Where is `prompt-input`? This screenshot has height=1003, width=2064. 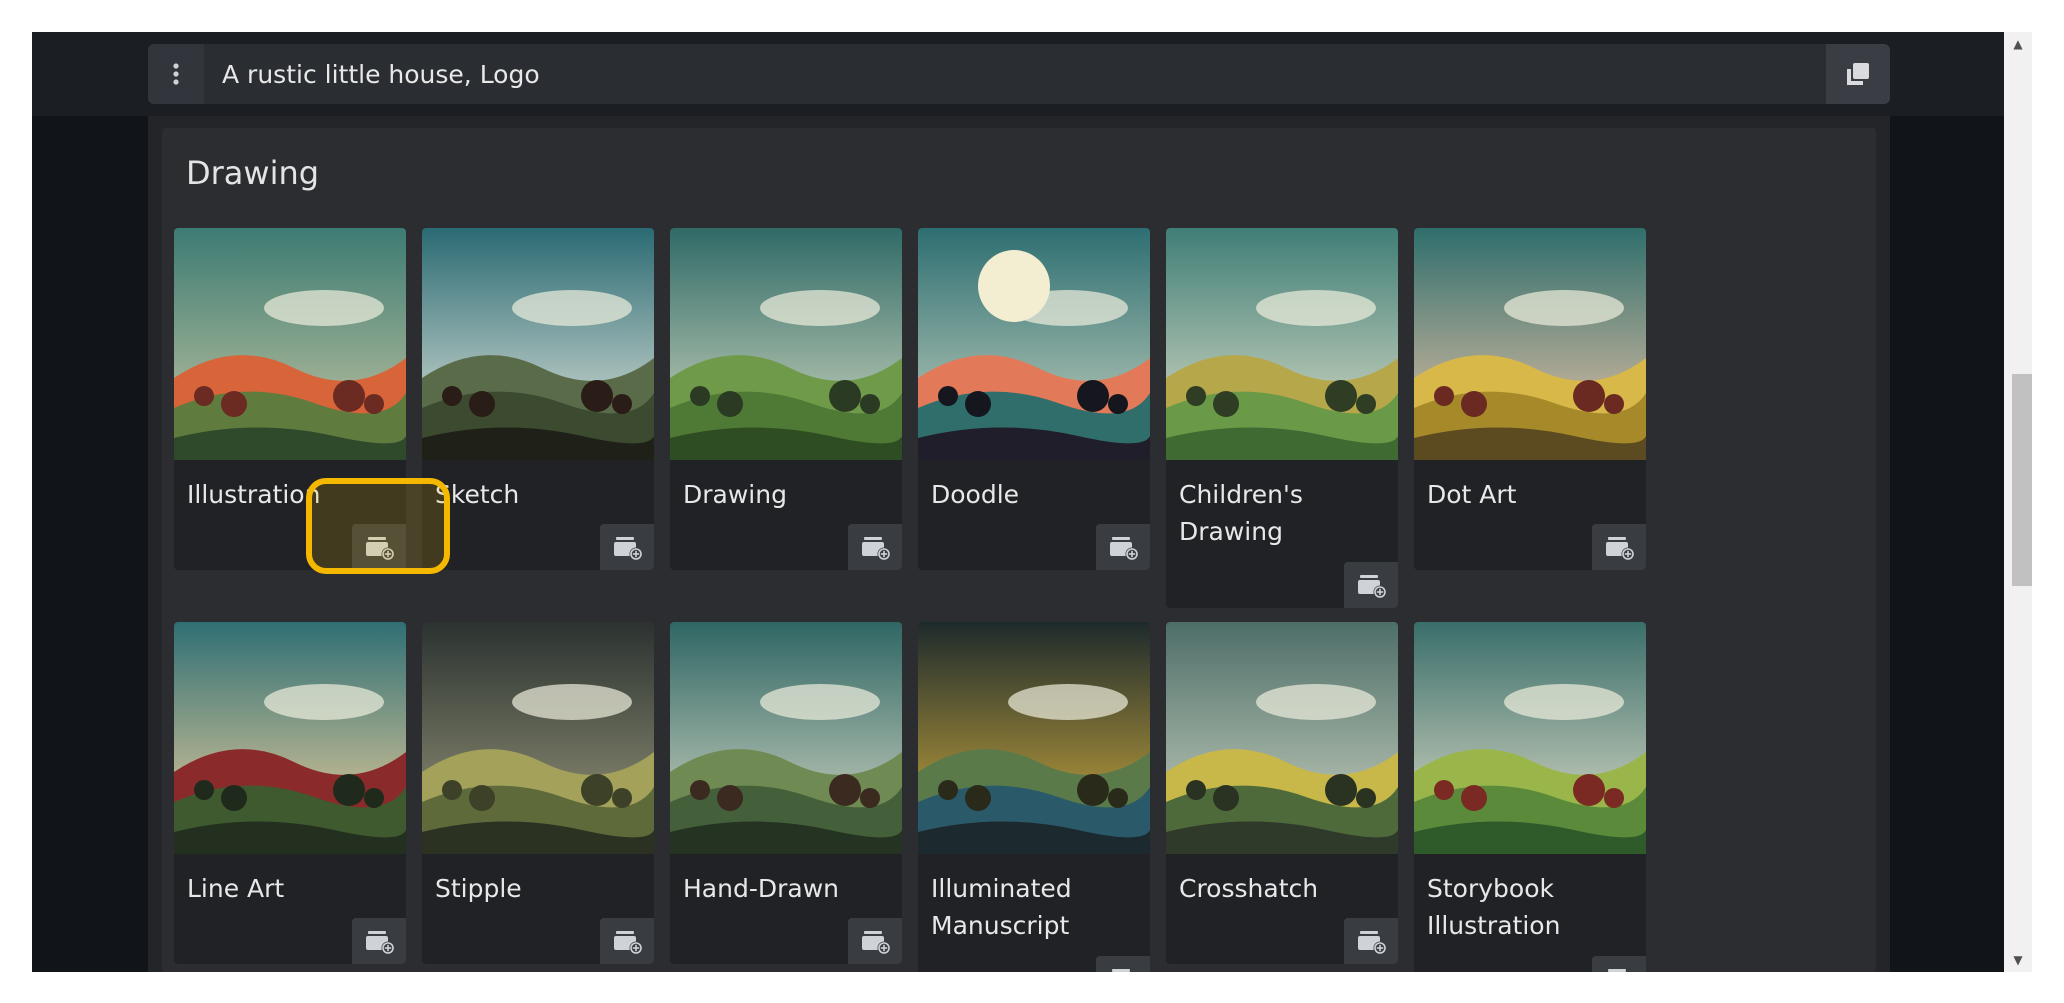 prompt-input is located at coordinates (1011, 74).